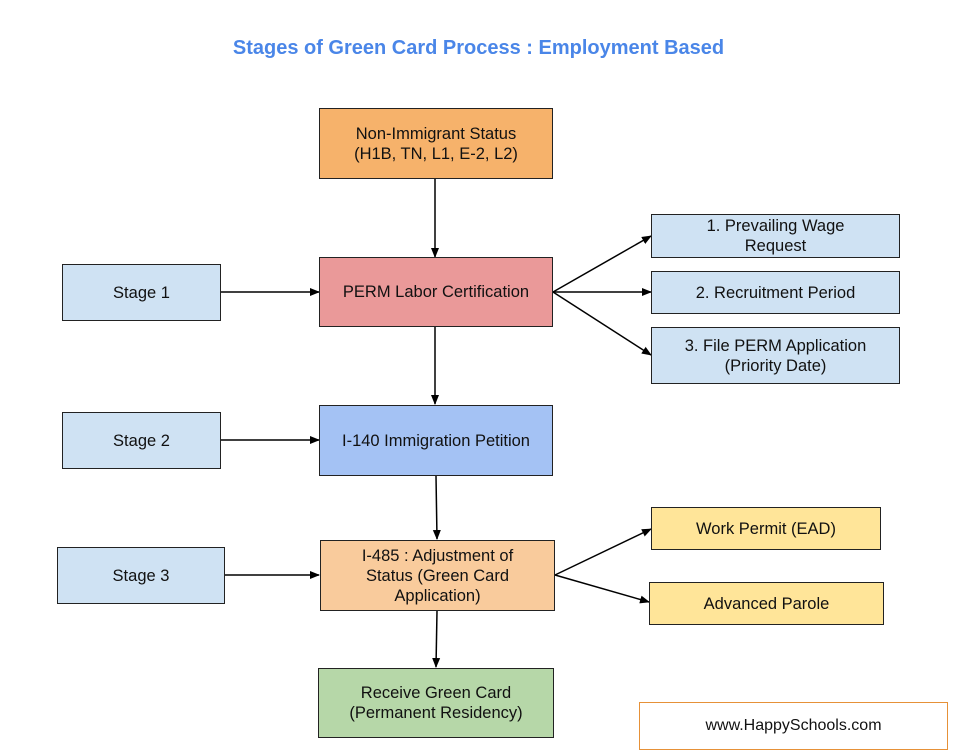 Image resolution: width=957 pixels, height=753 pixels. What do you see at coordinates (603, 552) in the screenshot?
I see `arrow-i485-to-work-permit` at bounding box center [603, 552].